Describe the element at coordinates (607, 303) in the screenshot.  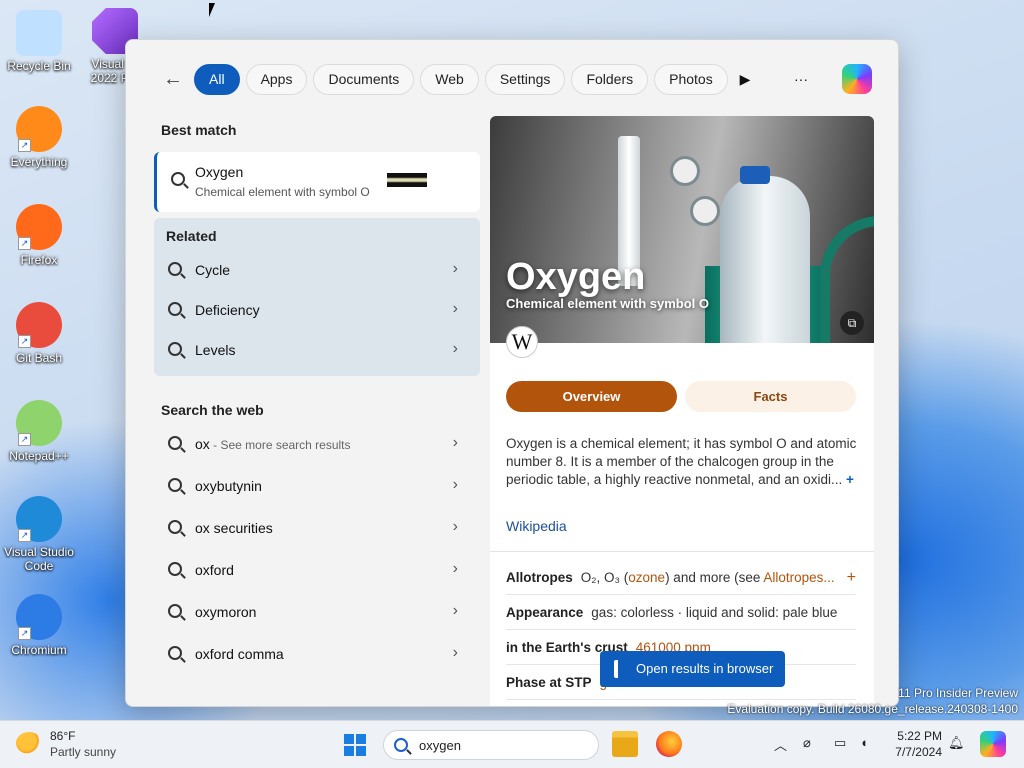
I see `card-subtitle: Chemical element with symbol O` at that location.